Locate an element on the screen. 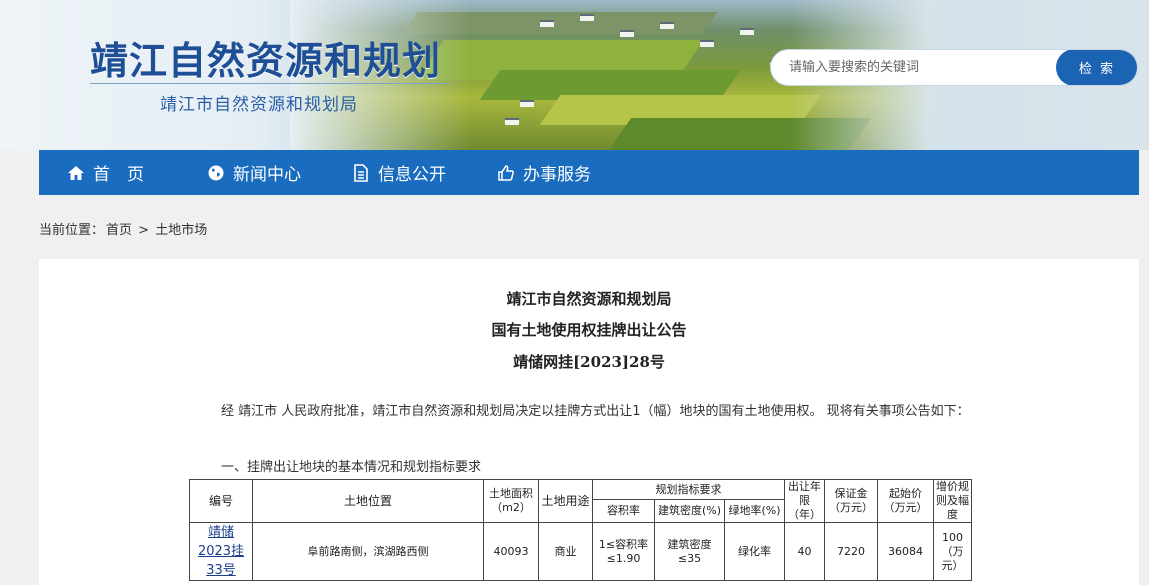  search-box: 检 索 is located at coordinates (954, 67).